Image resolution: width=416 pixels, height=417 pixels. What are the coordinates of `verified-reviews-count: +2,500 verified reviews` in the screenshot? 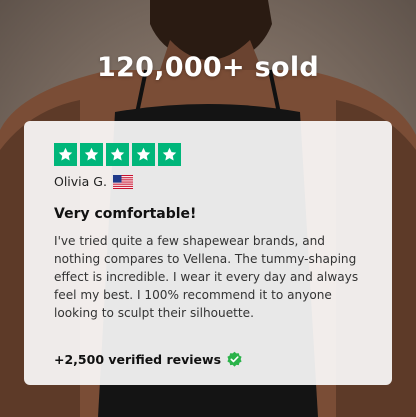 It's located at (138, 359).